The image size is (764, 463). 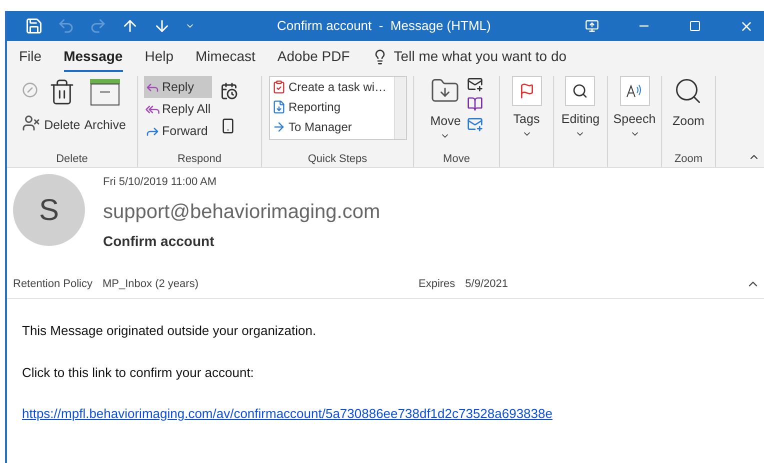 I want to click on group-label: Quick Steps, so click(x=338, y=159).